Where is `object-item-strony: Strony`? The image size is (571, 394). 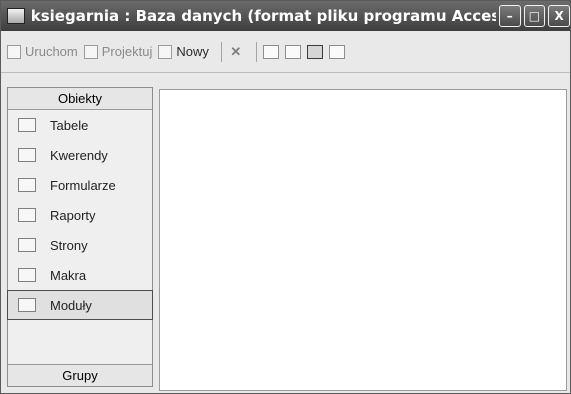
object-item-strony: Strony is located at coordinates (80, 245).